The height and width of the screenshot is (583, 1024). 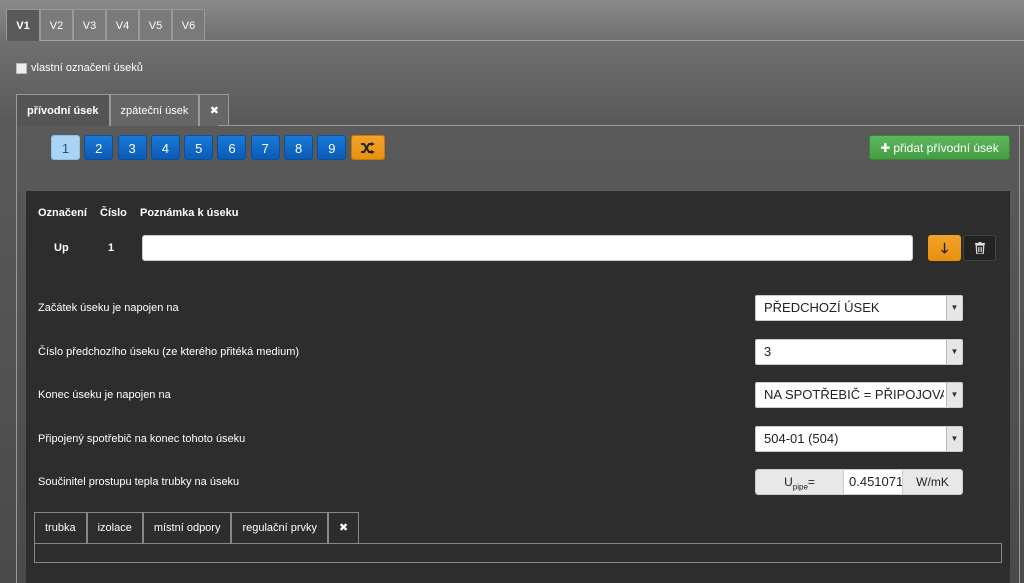 I want to click on section-button-2: 2, so click(x=99, y=147).